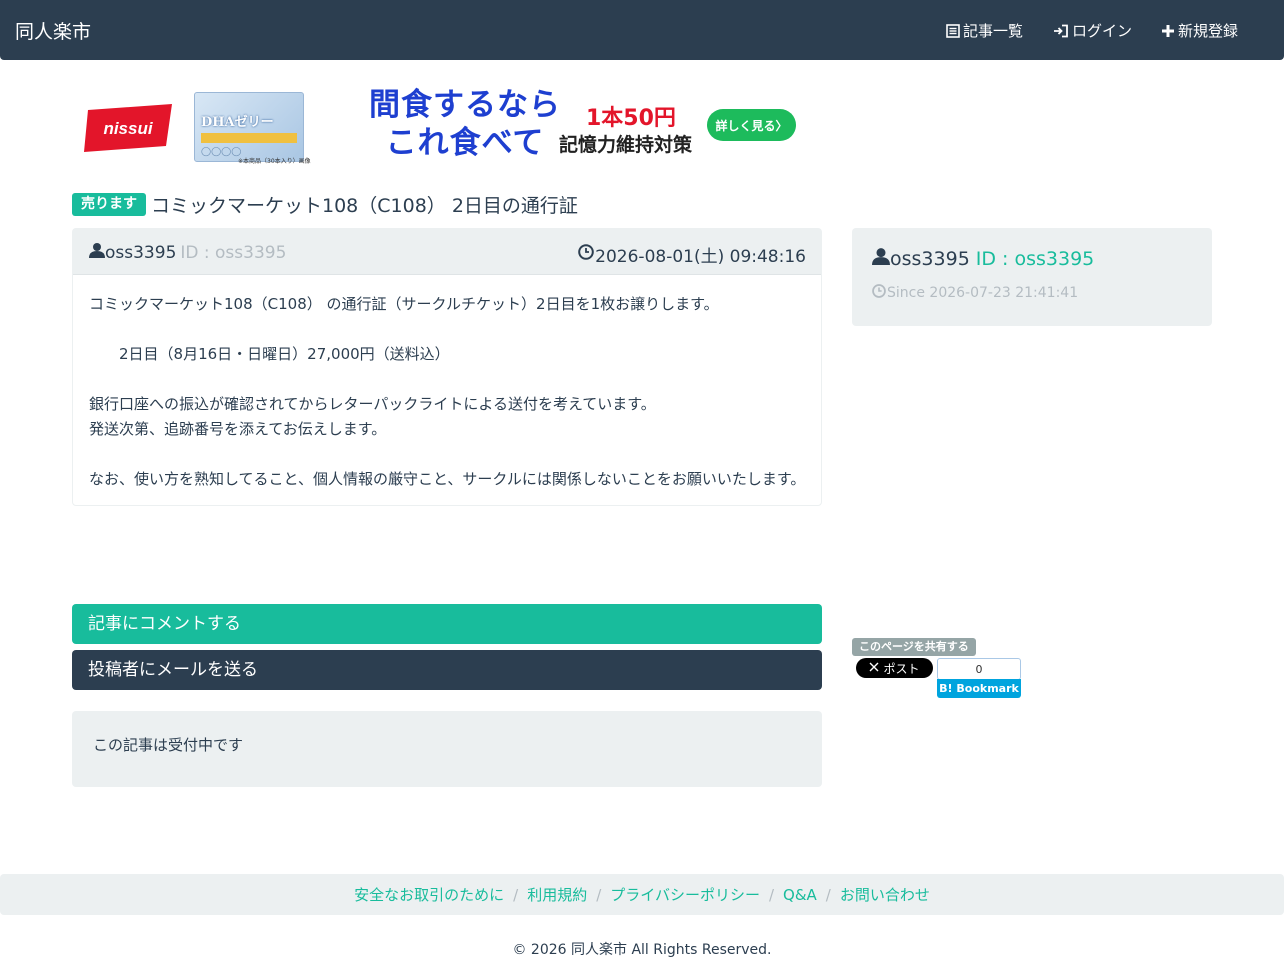 This screenshot has height=961, width=1284. What do you see at coordinates (465, 105) in the screenshot?
I see `ad-headline-line1: 間食するなら` at bounding box center [465, 105].